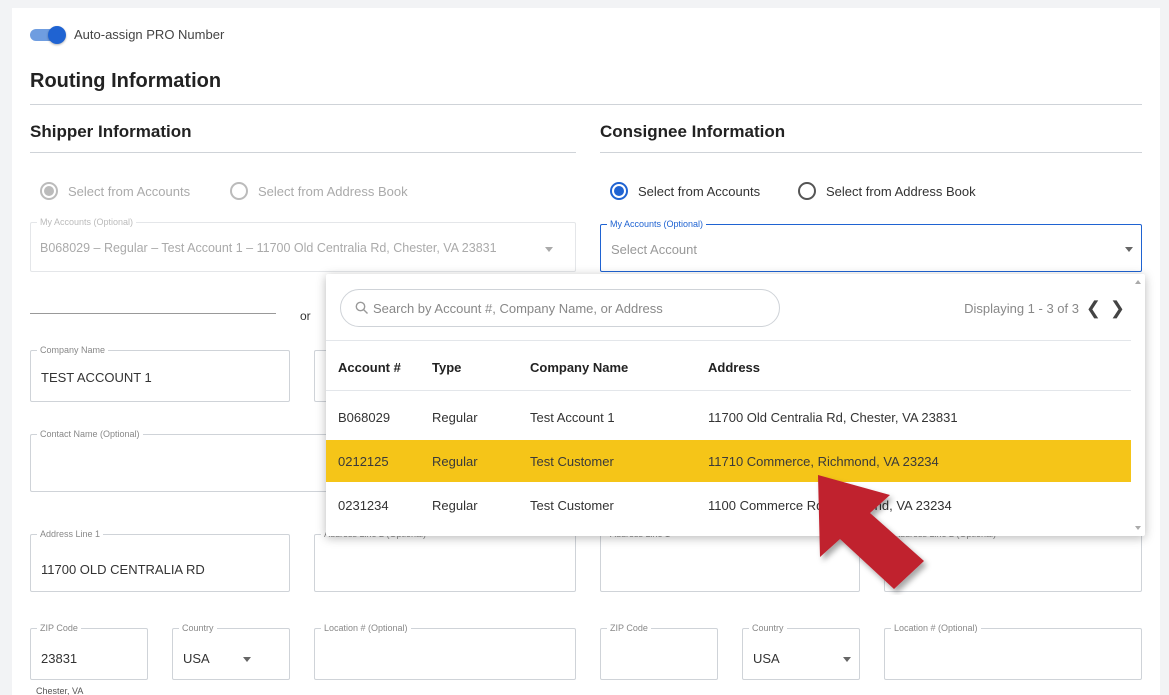  I want to click on chevron-left-icon: ❮, so click(1093, 308).